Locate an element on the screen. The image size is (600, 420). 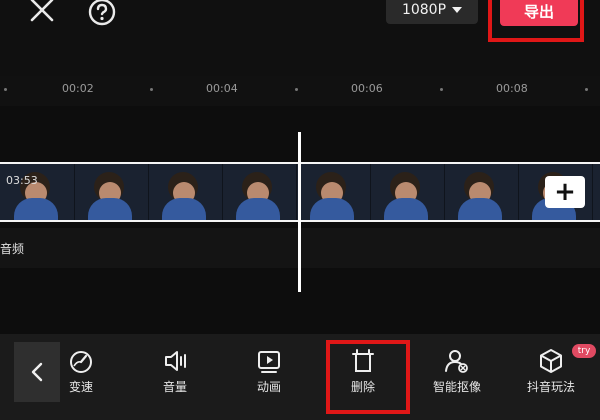
plus-icon: + is located at coordinates (565, 192).